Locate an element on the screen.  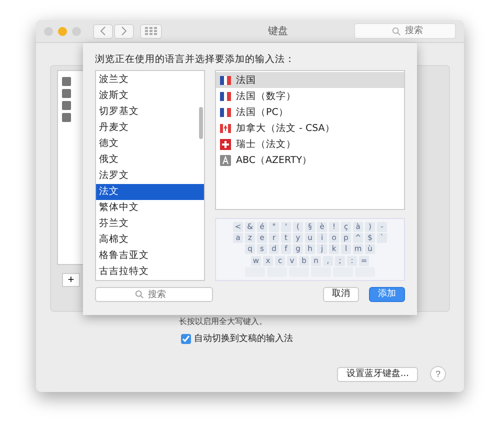
chevron-left-icon is located at coordinates (103, 31).